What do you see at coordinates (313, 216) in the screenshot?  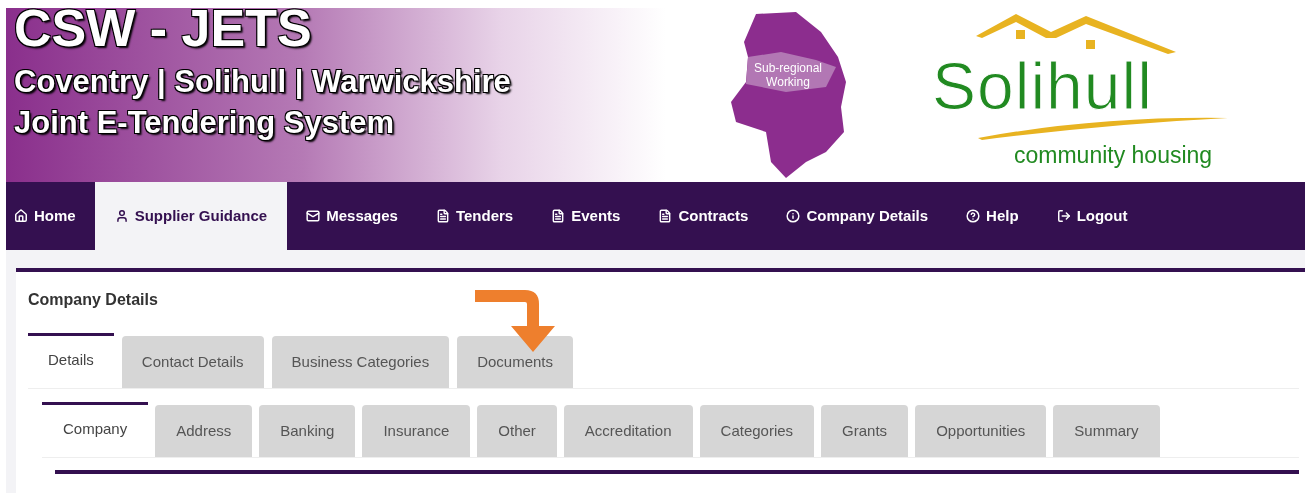 I see `mail-icon` at bounding box center [313, 216].